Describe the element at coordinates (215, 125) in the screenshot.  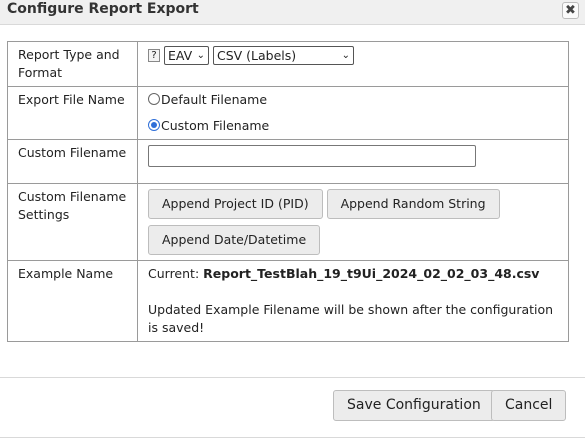
I see `radio-custom-filename-label: Custom Filename` at that location.